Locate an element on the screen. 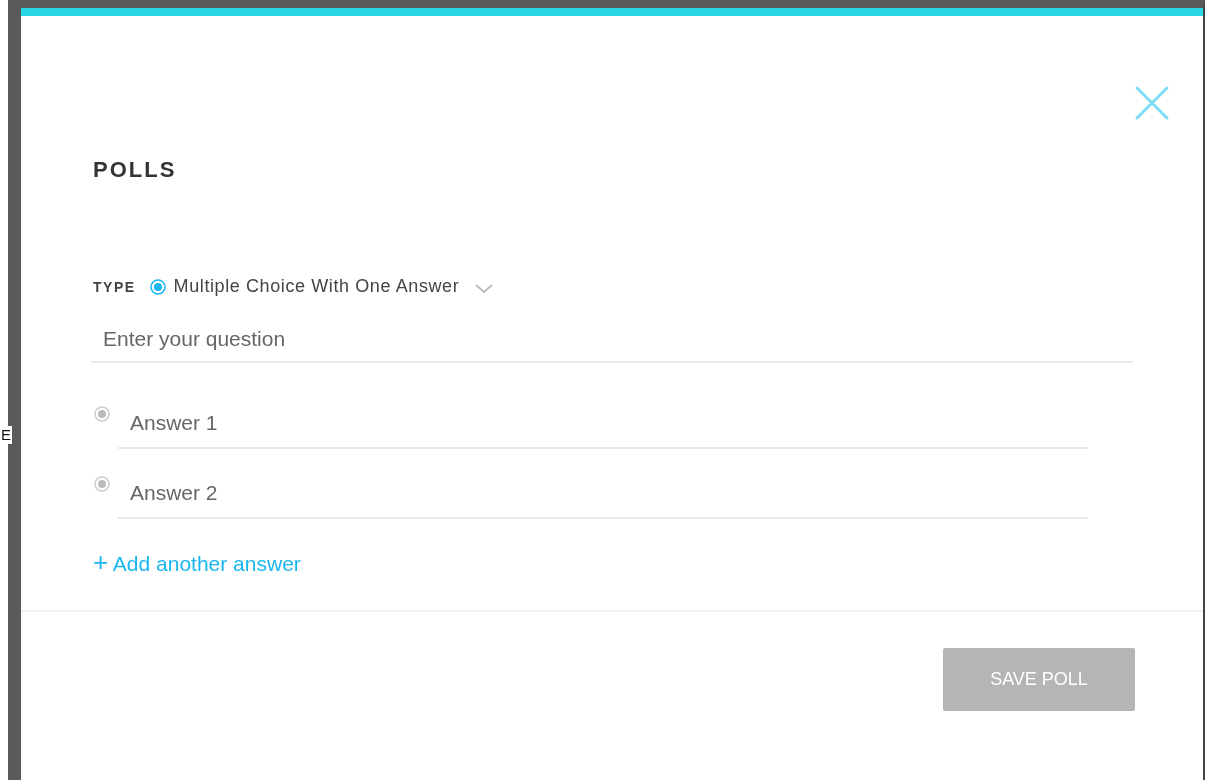 The width and height of the screenshot is (1205, 780). type-label: TYPE is located at coordinates (114, 286).